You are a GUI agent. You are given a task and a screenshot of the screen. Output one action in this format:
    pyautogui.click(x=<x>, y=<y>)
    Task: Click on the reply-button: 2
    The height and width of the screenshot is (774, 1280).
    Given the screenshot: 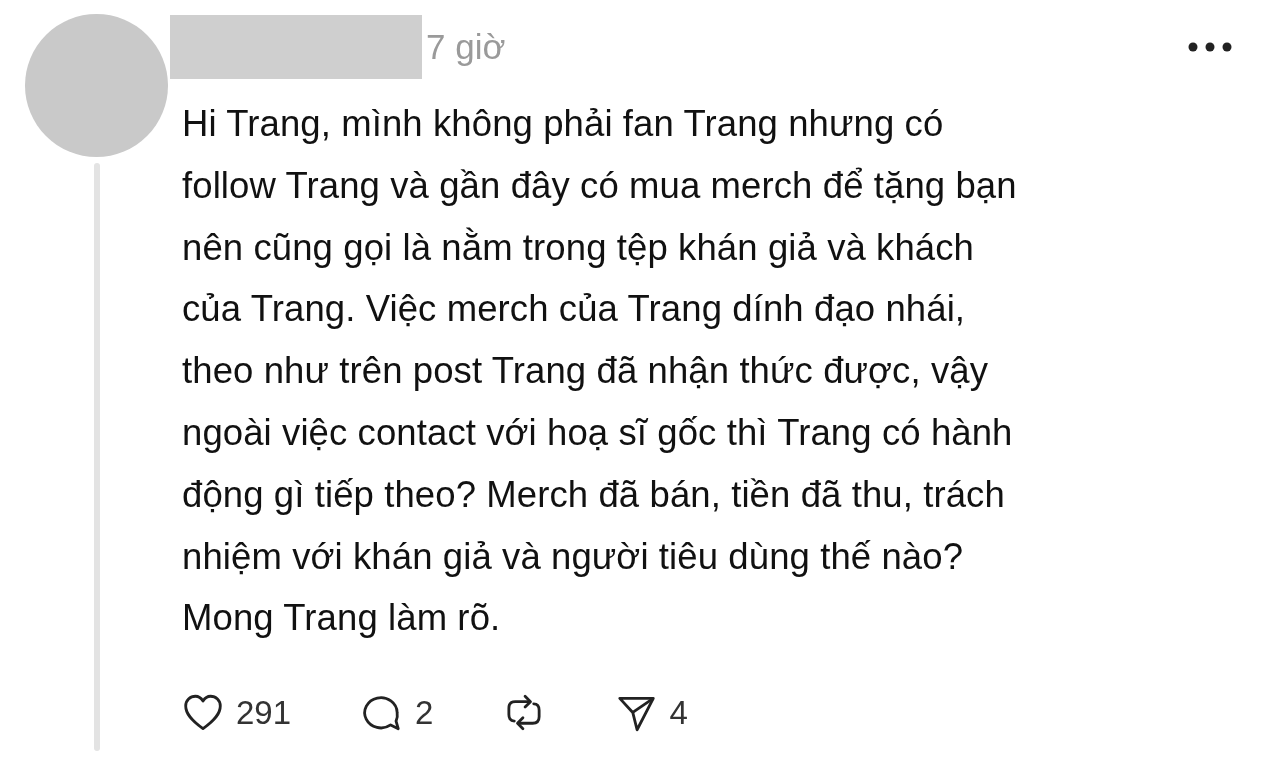 What is the action you would take?
    pyautogui.click(x=397, y=713)
    